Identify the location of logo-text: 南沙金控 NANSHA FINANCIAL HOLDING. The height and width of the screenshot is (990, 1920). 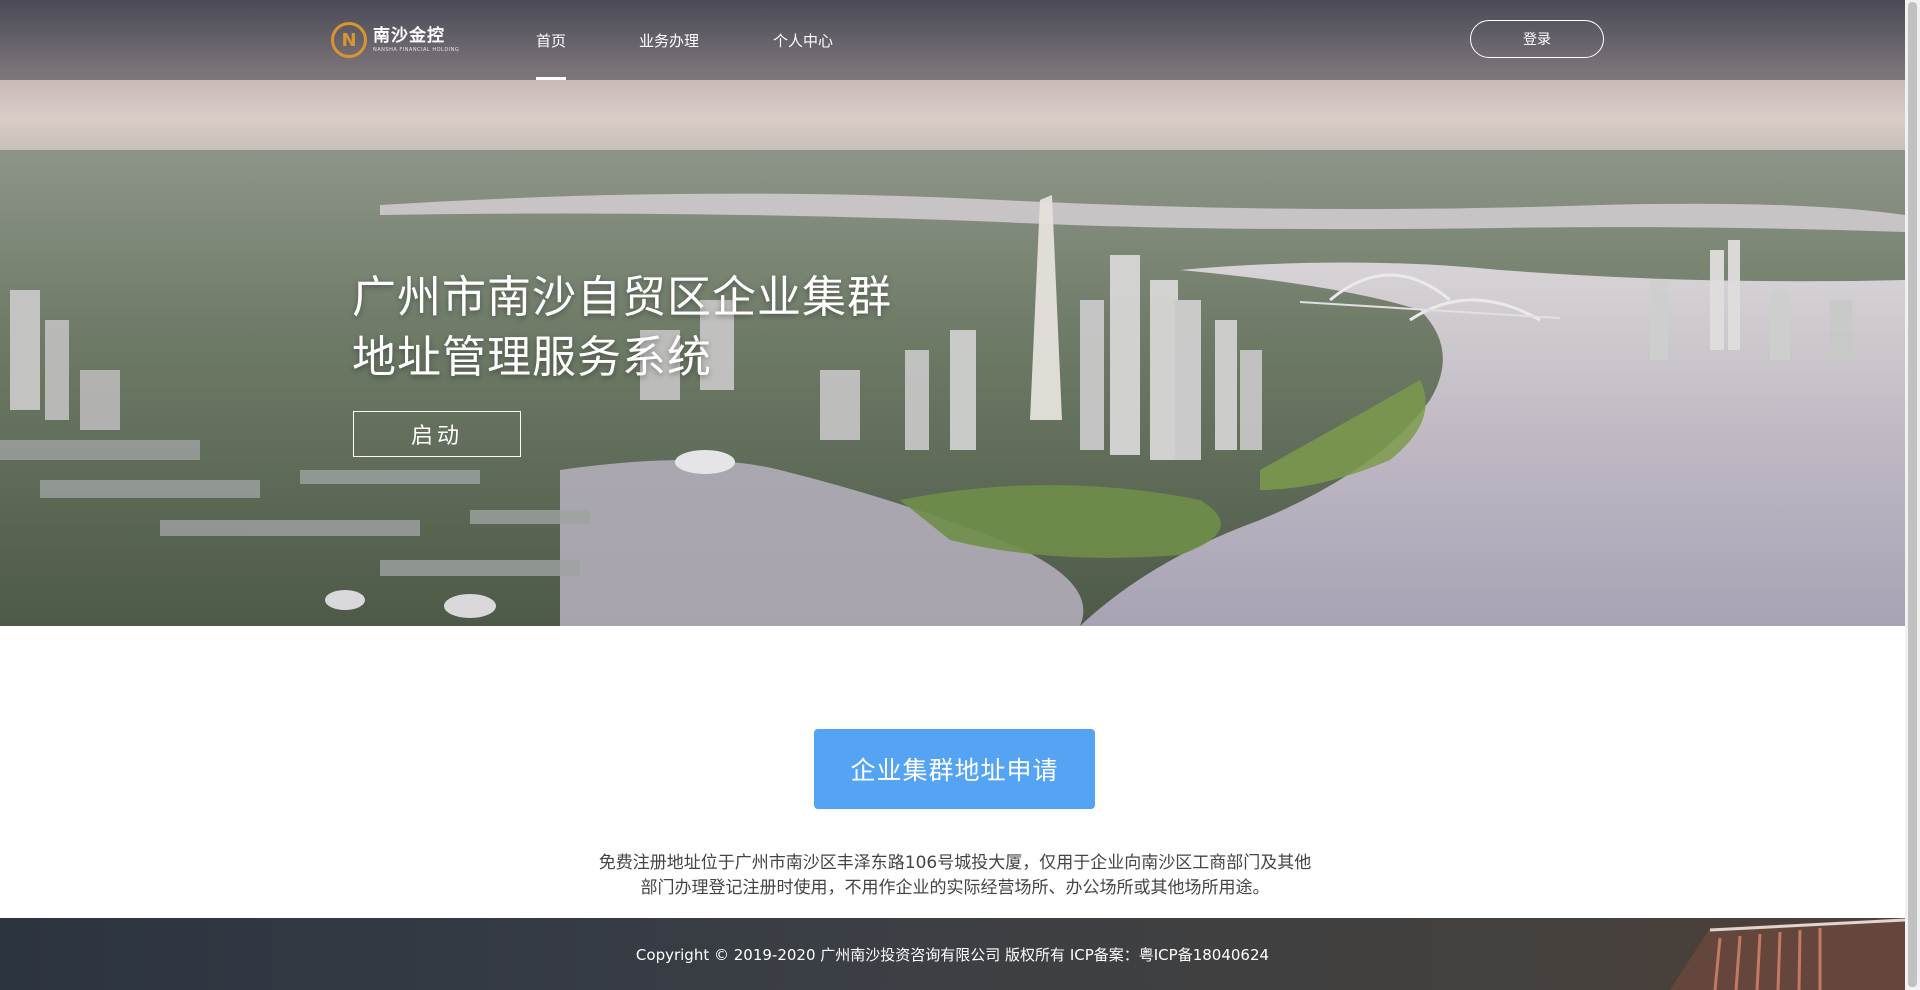
(416, 39).